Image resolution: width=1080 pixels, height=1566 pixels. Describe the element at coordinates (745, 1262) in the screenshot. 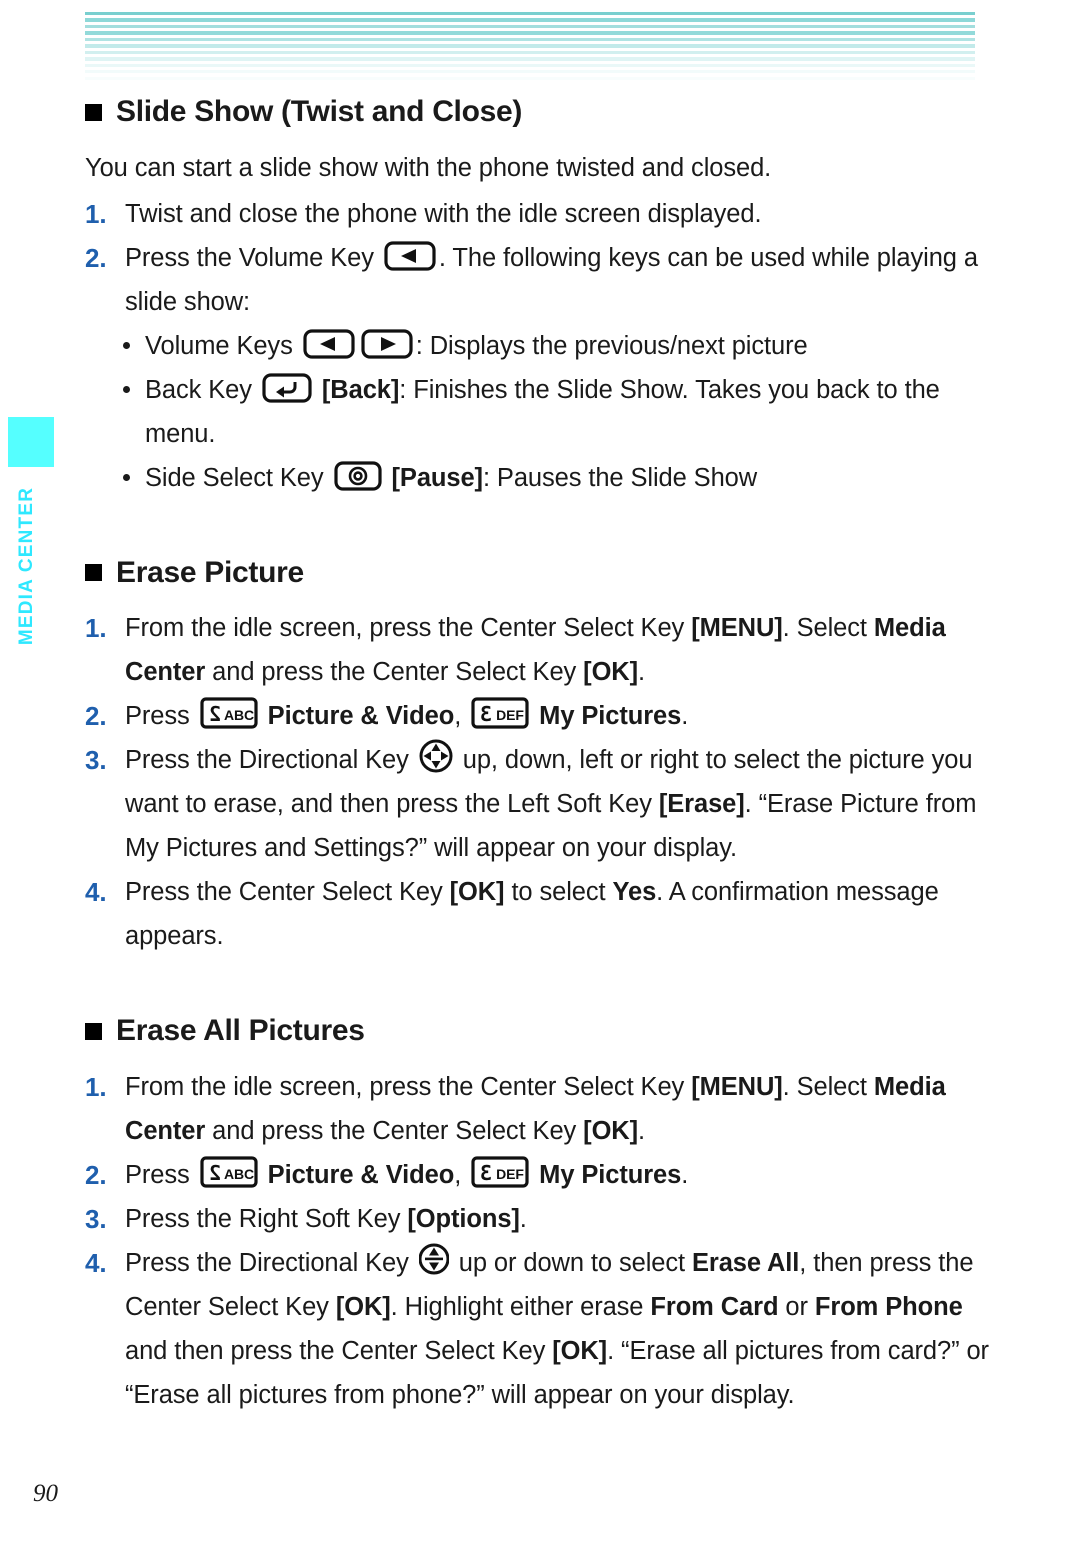

I see `emphasis-text: Erase All` at that location.